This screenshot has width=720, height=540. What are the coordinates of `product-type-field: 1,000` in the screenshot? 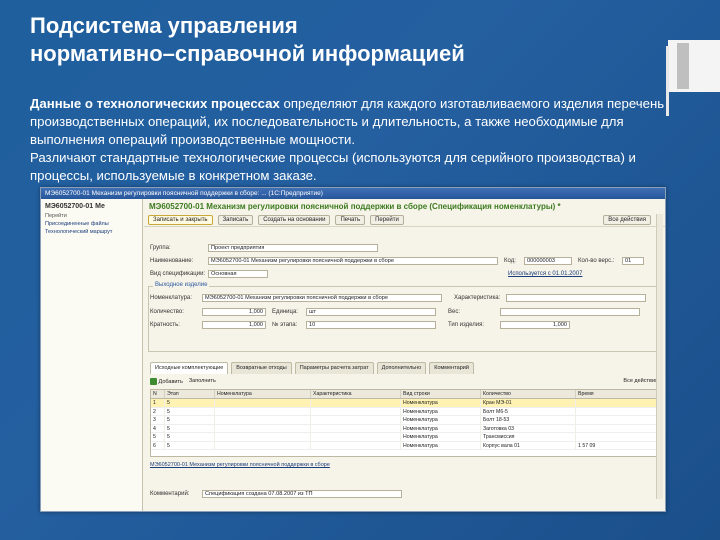 It's located at (535, 325).